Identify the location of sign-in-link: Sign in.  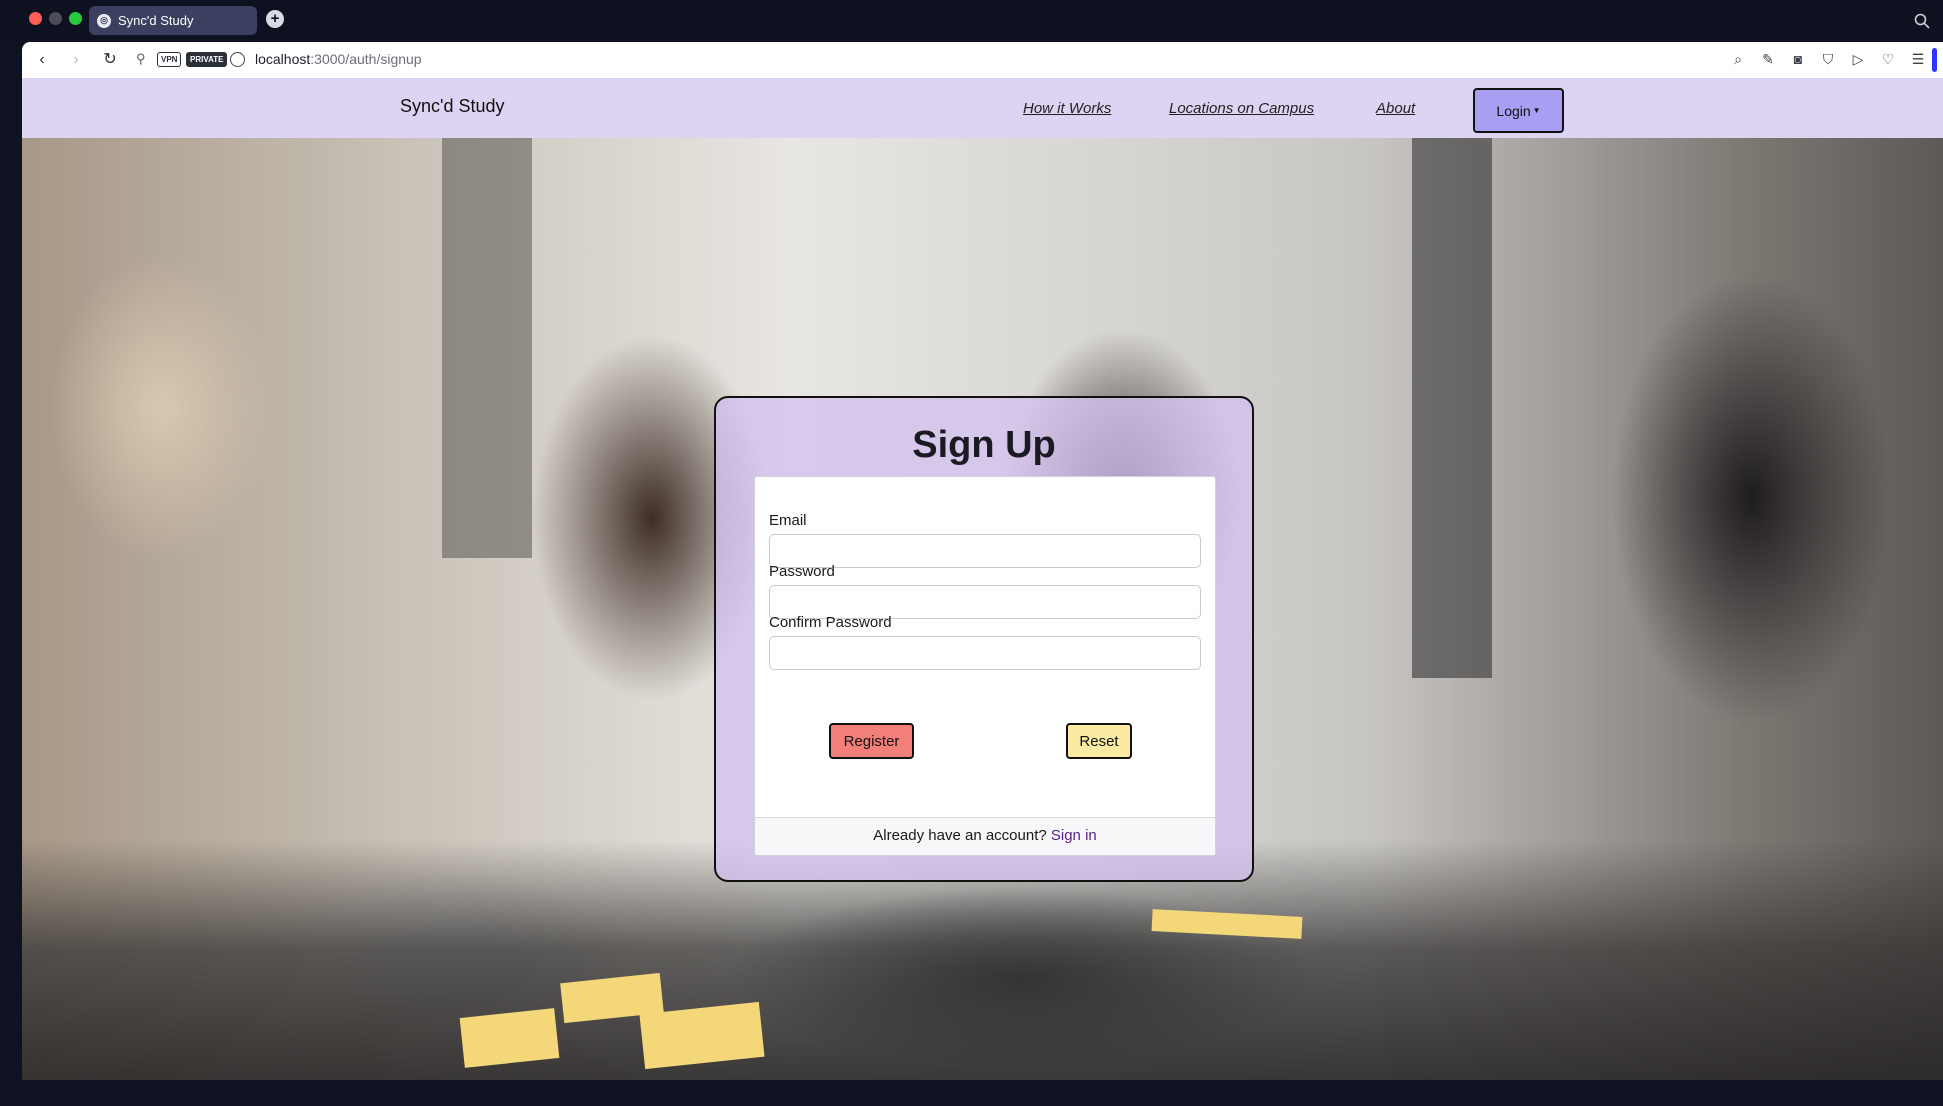
(1074, 835).